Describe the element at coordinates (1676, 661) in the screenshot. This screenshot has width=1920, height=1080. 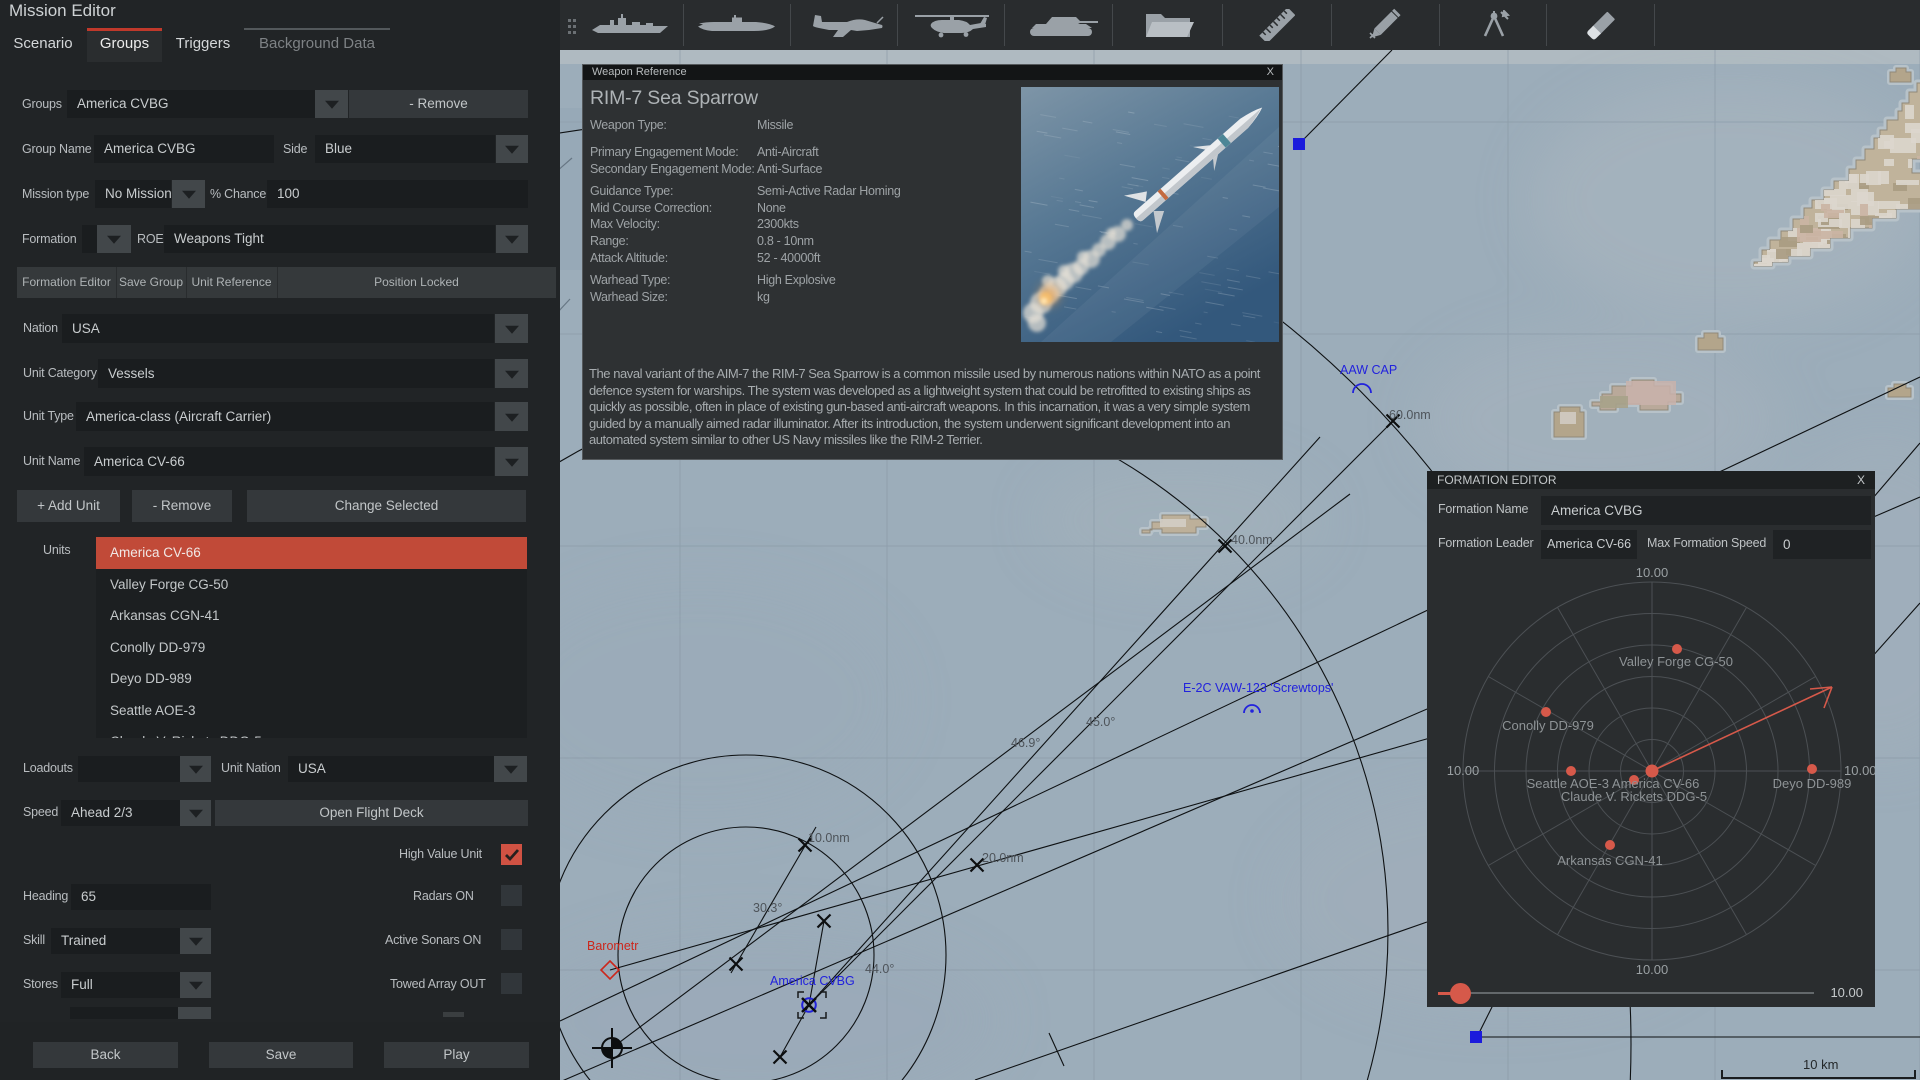
I see `svg-text: Valley Forge CG-50` at that location.